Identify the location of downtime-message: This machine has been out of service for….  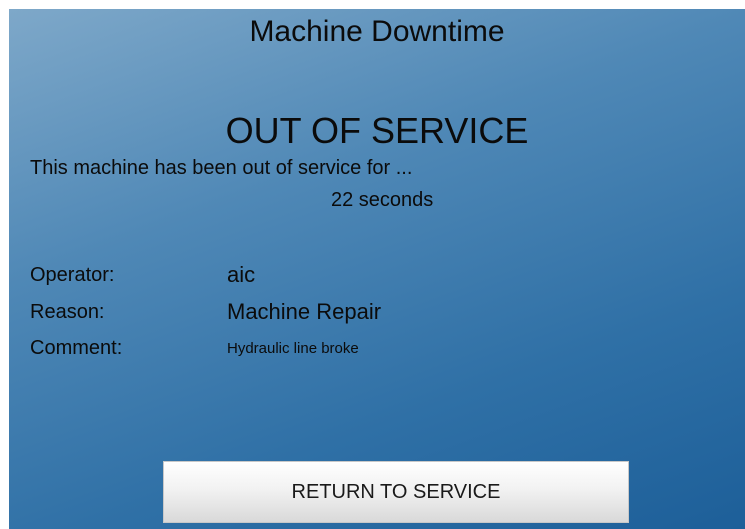
(221, 168).